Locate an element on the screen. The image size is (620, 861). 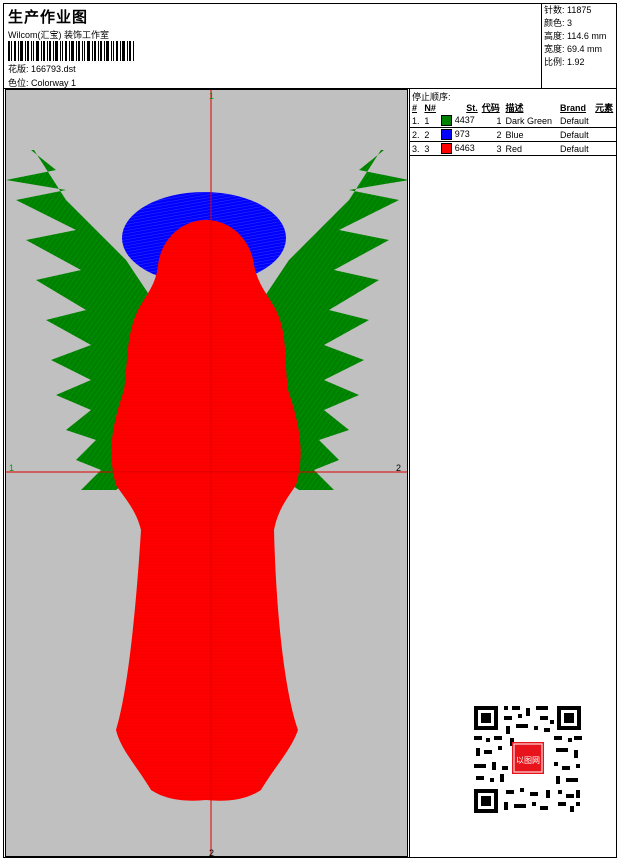
col-header: St. is located at coordinates (472, 107).